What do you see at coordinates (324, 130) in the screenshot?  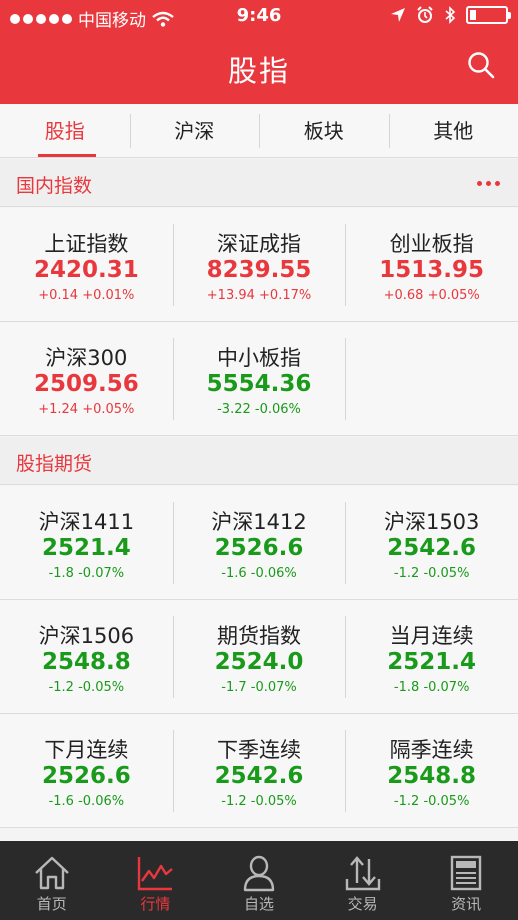 I see `tab-sector: 板块` at bounding box center [324, 130].